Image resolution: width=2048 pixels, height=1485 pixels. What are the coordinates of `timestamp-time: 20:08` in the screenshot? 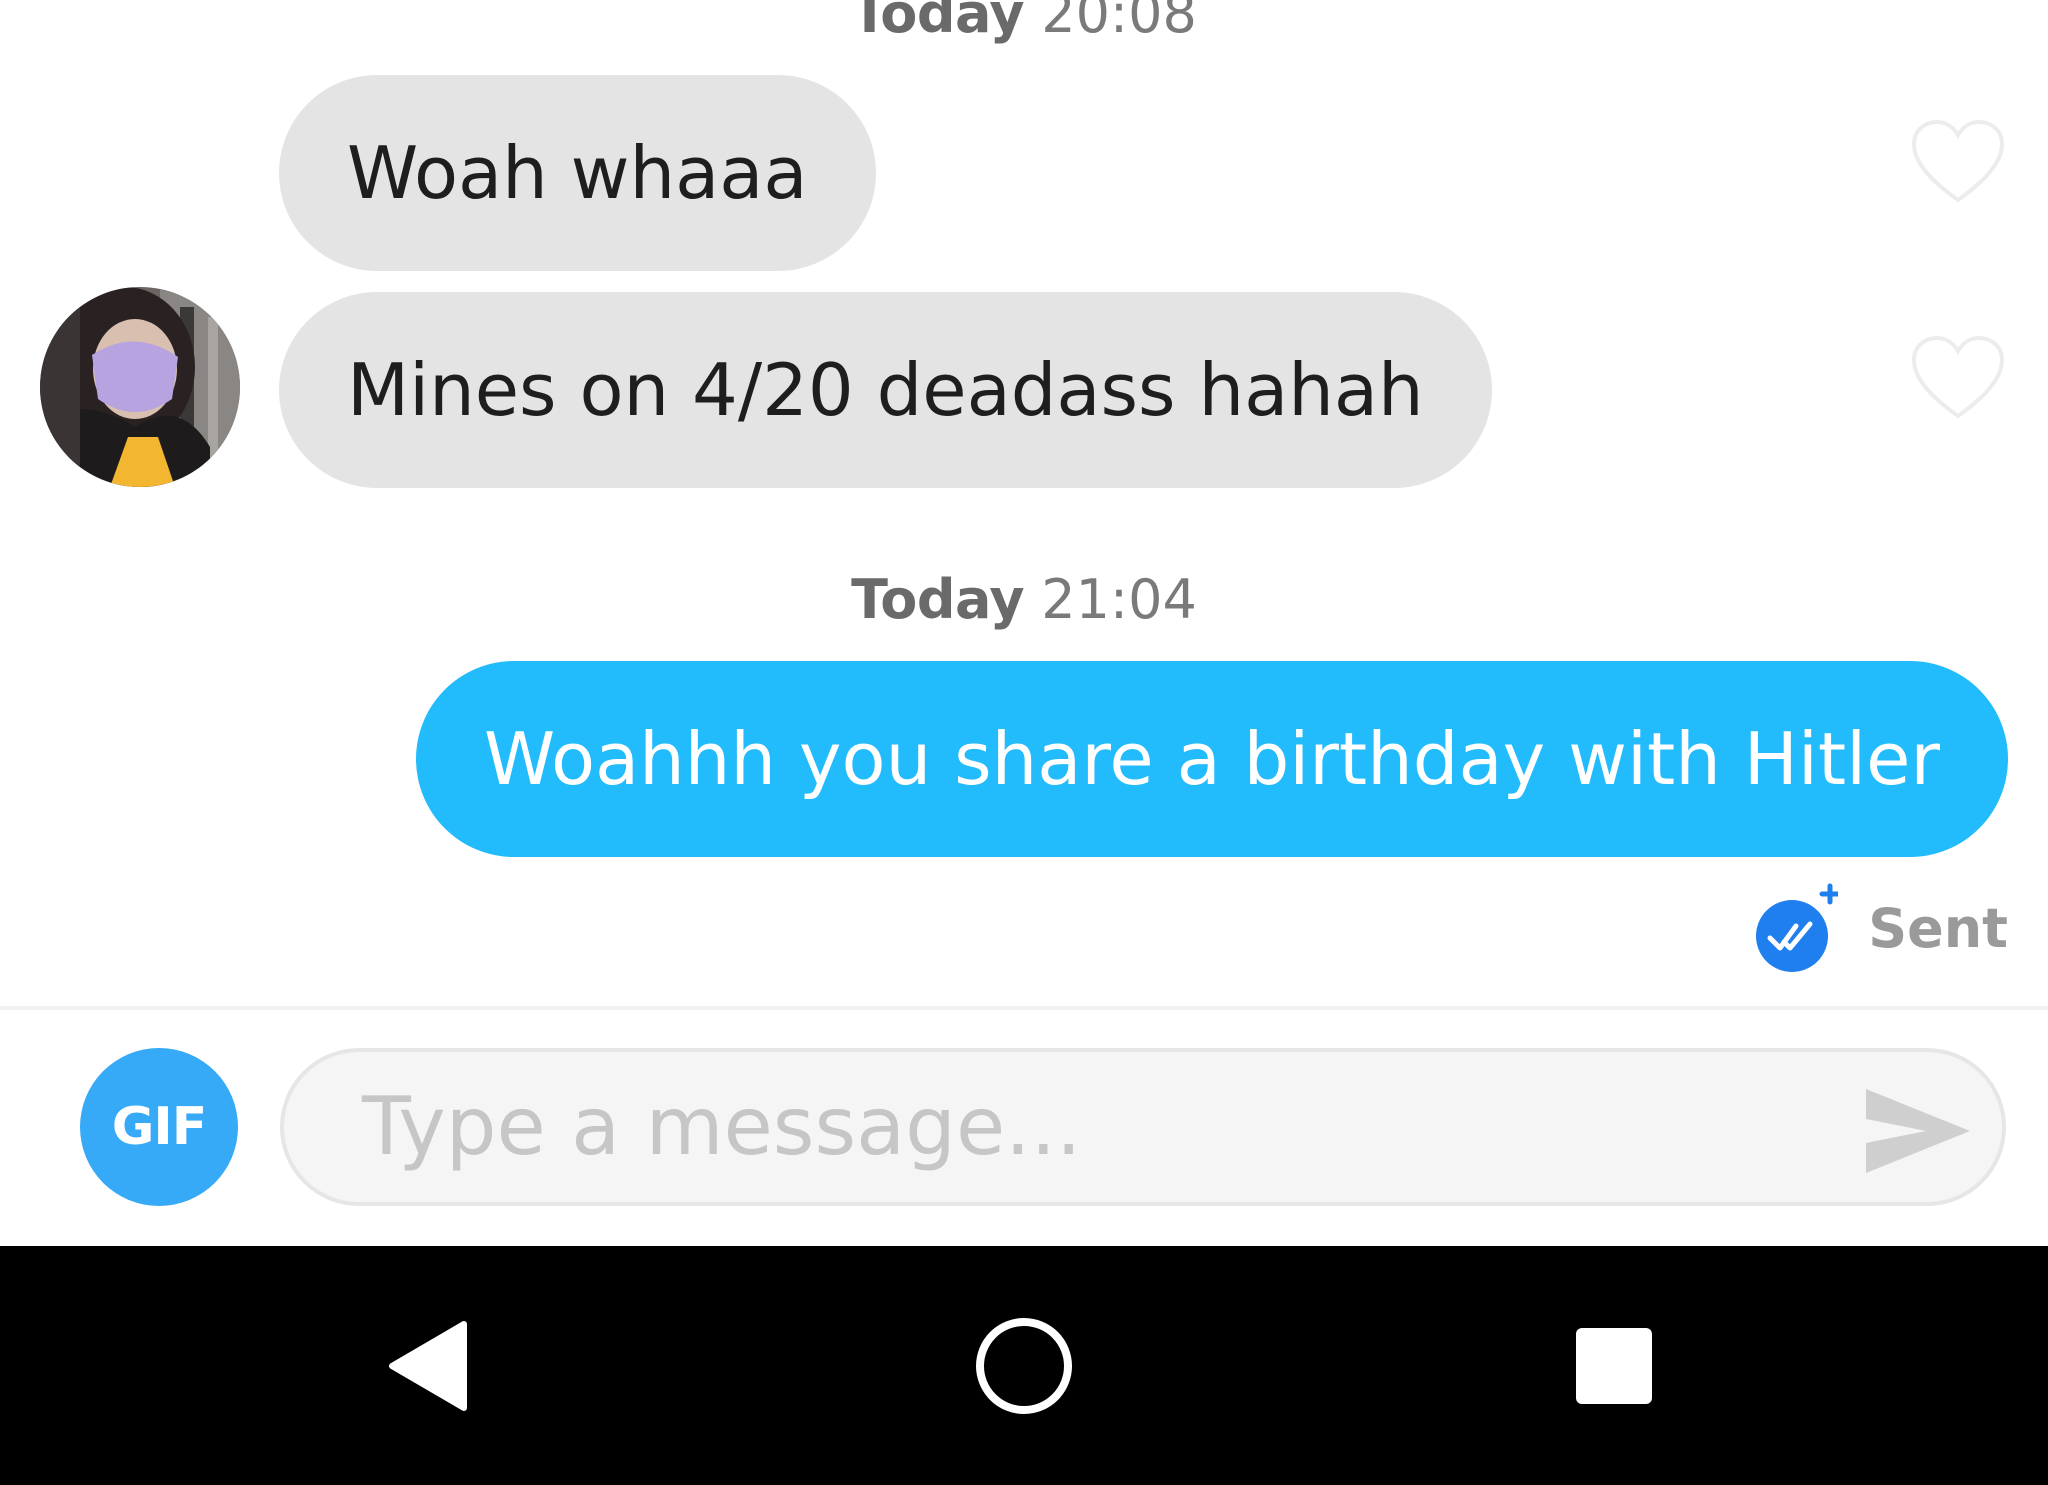 It's located at (1119, 22).